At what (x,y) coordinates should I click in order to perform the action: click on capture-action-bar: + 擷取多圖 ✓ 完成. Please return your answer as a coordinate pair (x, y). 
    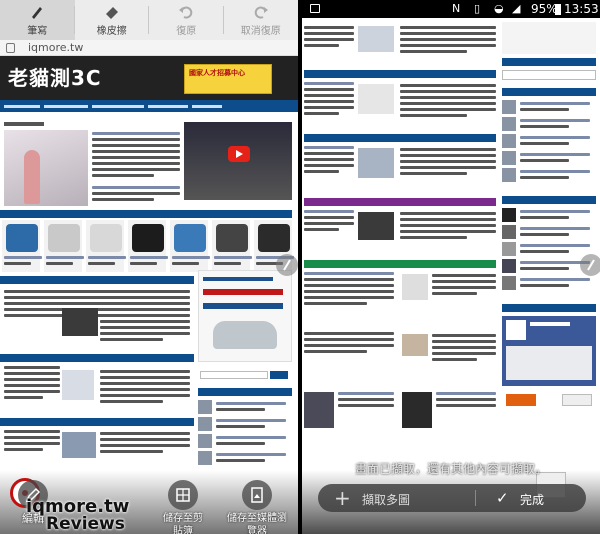
    Looking at the image, I should click on (452, 498).